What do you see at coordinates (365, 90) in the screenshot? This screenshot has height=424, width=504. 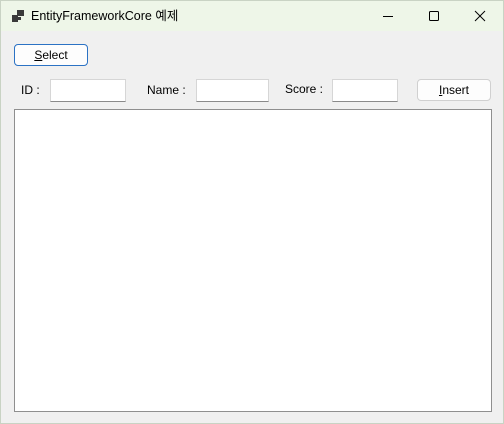 I see `score-input` at bounding box center [365, 90].